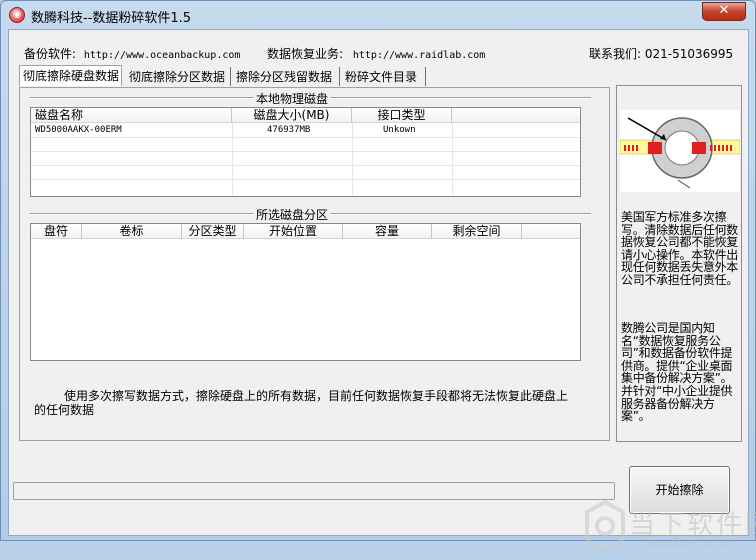  What do you see at coordinates (605, 526) in the screenshot?
I see `watermark-logo-icon` at bounding box center [605, 526].